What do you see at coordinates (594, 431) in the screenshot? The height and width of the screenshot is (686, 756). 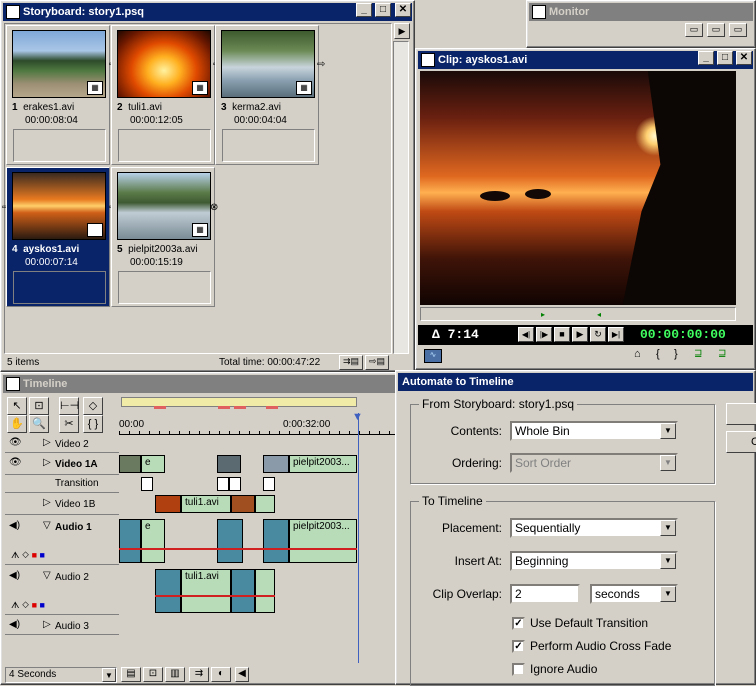 I see `contents-select: Whole Bin ▼` at bounding box center [594, 431].